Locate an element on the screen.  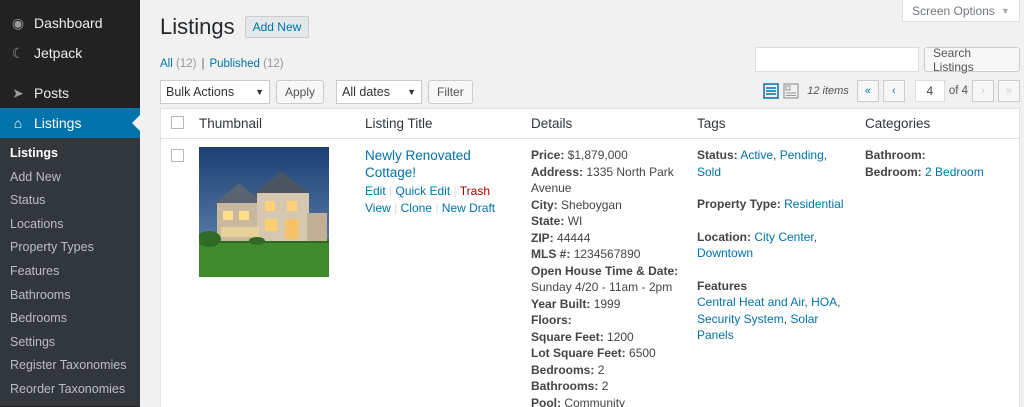
submenu-bedrooms: Bedrooms is located at coordinates (70, 319).